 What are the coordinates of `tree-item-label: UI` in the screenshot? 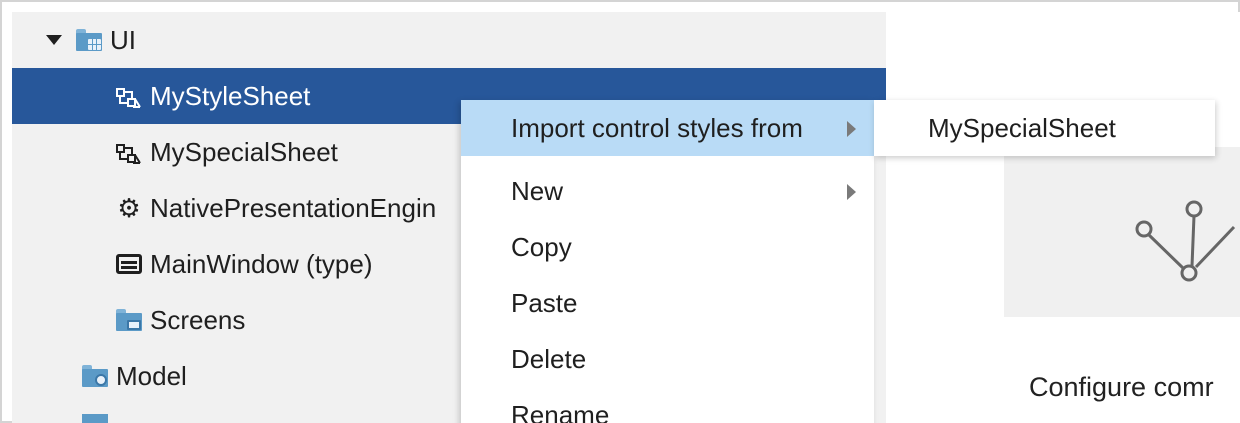 It's located at (123, 39).